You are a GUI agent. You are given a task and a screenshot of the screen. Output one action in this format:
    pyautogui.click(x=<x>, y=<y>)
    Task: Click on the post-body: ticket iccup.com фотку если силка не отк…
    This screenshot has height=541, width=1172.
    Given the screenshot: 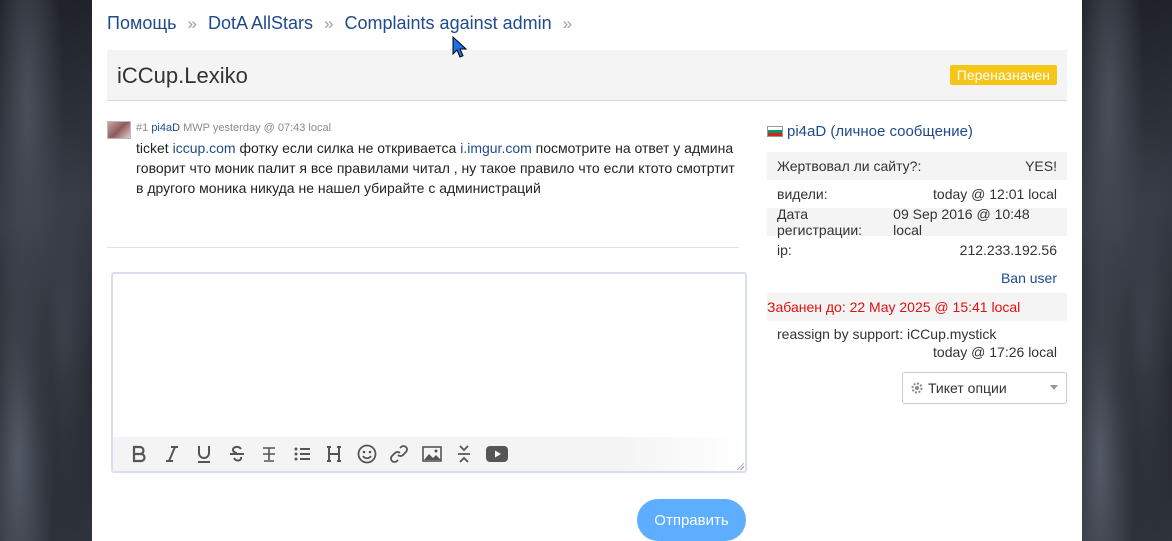 What is the action you would take?
    pyautogui.click(x=436, y=168)
    